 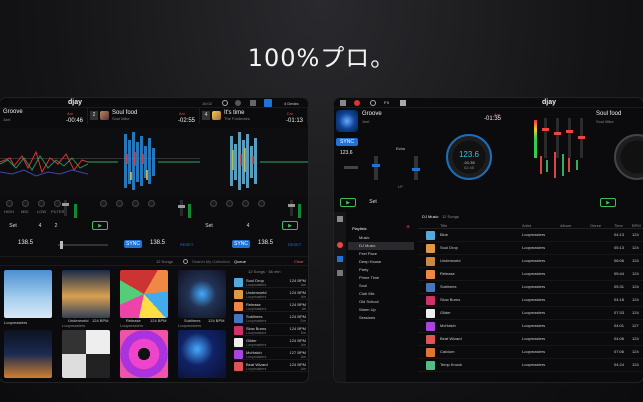 What do you see at coordinates (44, 162) in the screenshot?
I see `deck-1-waveform` at bounding box center [44, 162].